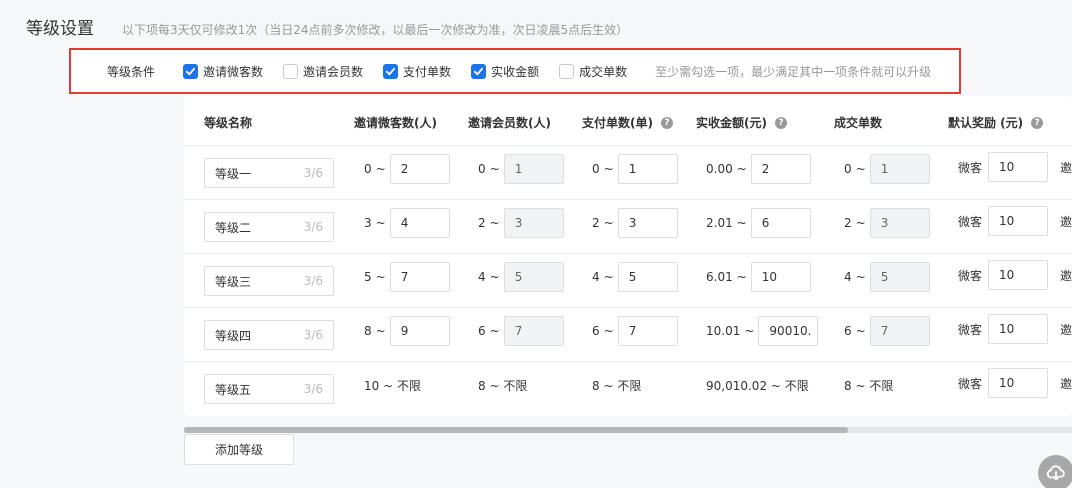 The width and height of the screenshot is (1072, 488). Describe the element at coordinates (788, 331) in the screenshot. I see `range-to-input: 90010.` at that location.